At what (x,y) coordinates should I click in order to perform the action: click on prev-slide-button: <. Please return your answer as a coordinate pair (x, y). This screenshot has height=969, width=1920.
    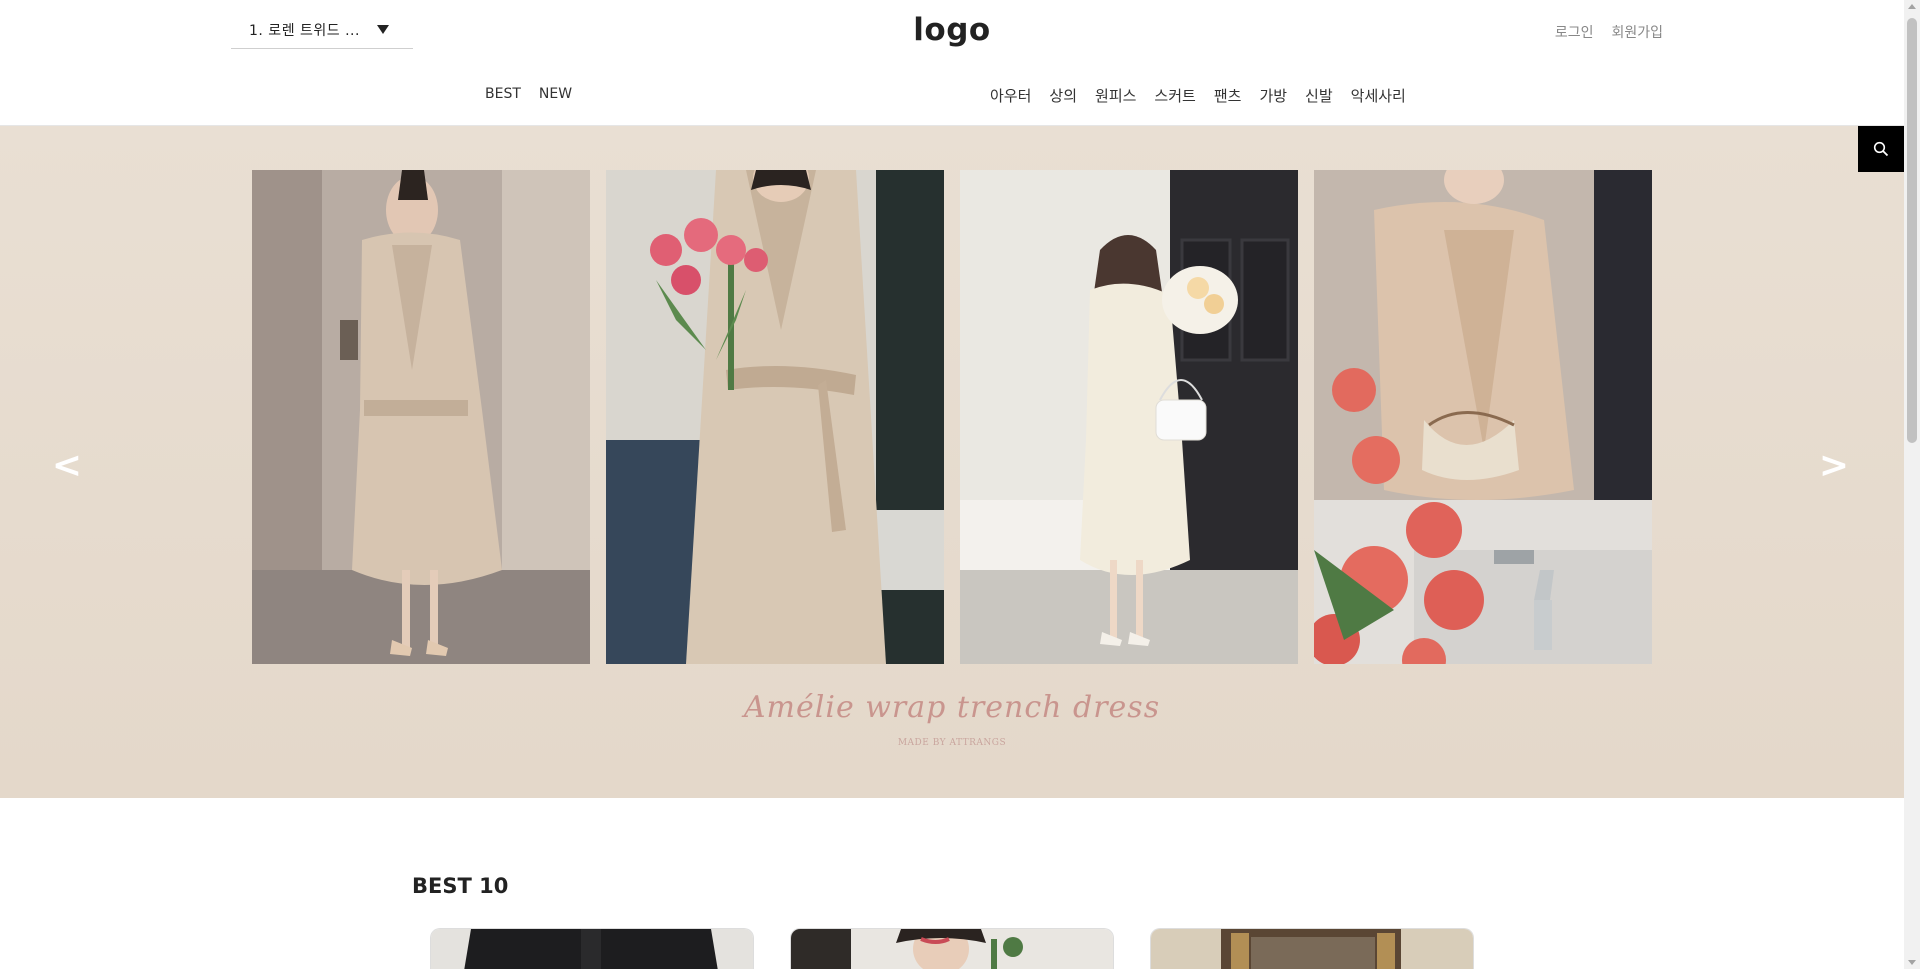
    Looking at the image, I should click on (67, 466).